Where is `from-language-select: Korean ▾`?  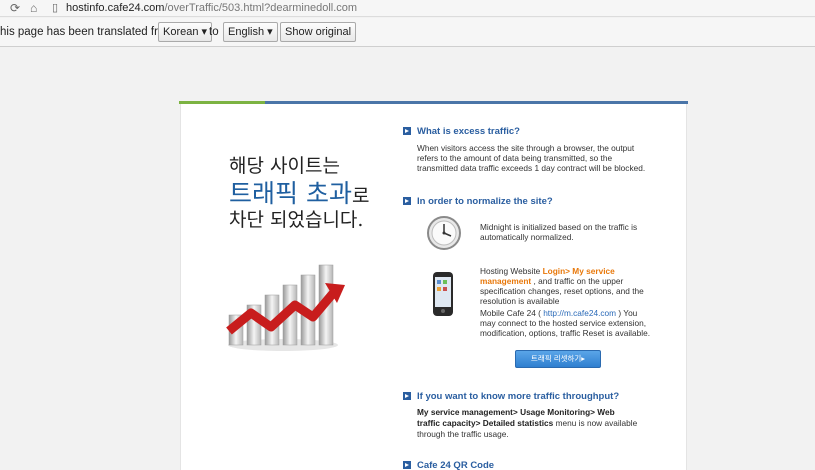
from-language-select: Korean ▾ is located at coordinates (185, 32).